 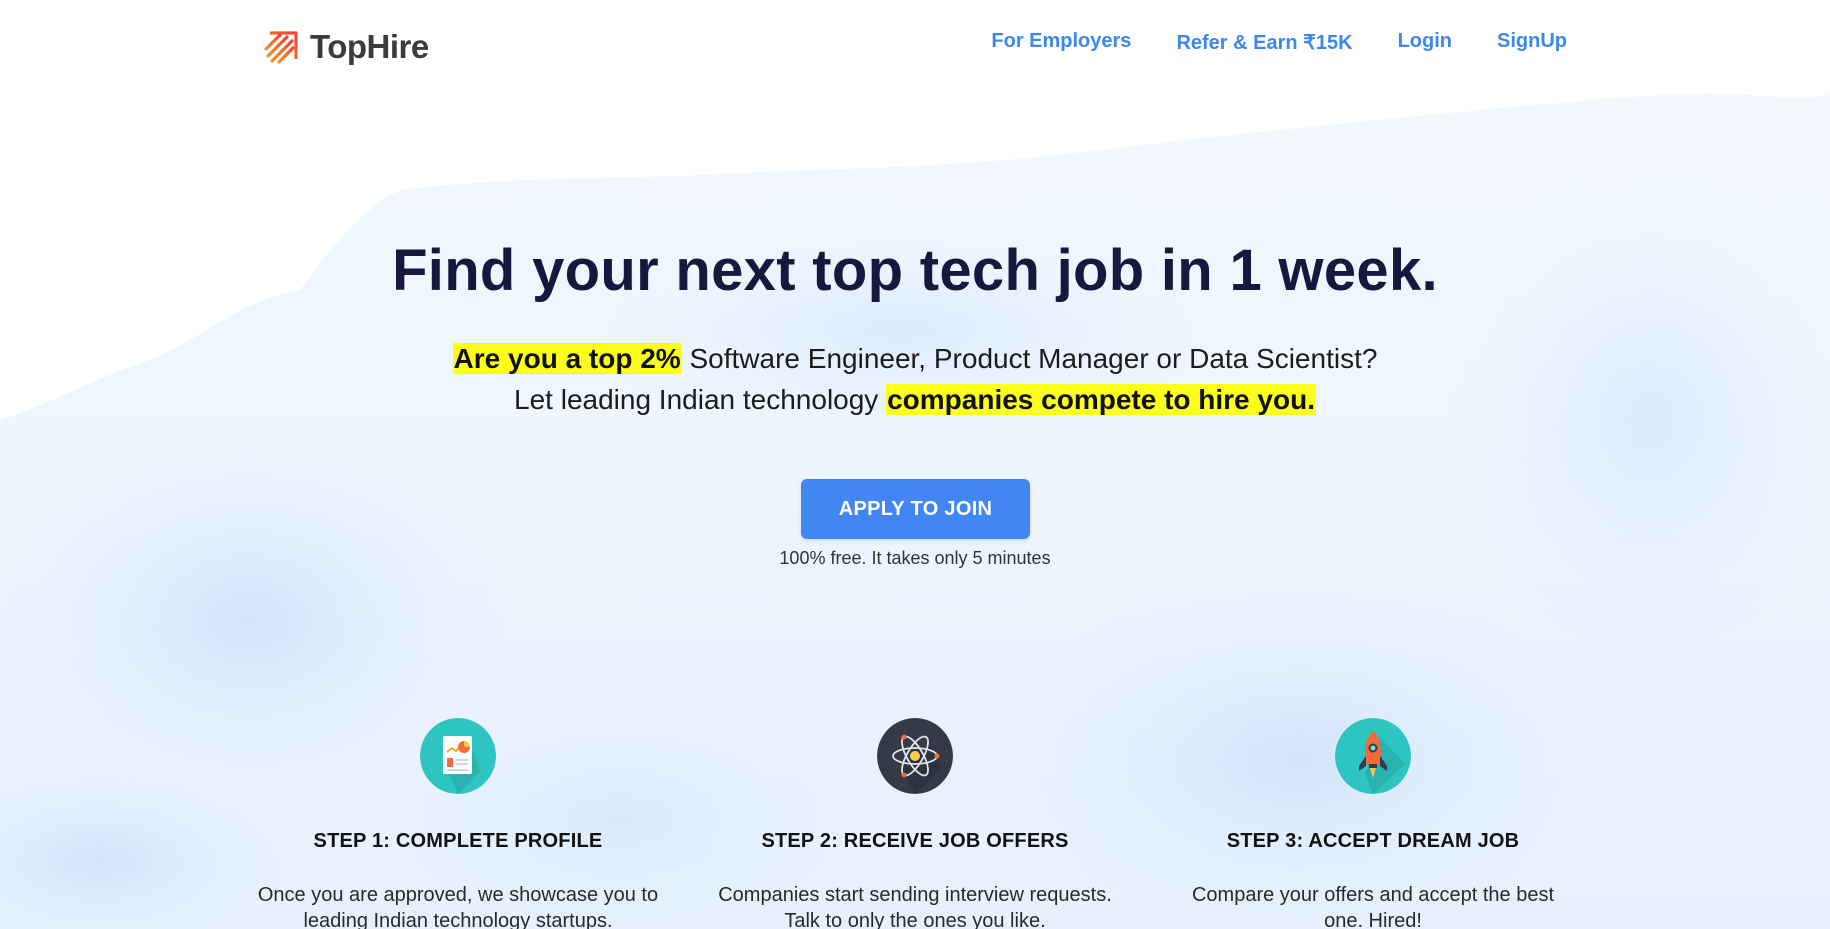 I want to click on step-3-title: STEP 3: ACCEPT DREAM JOB, so click(x=1373, y=841).